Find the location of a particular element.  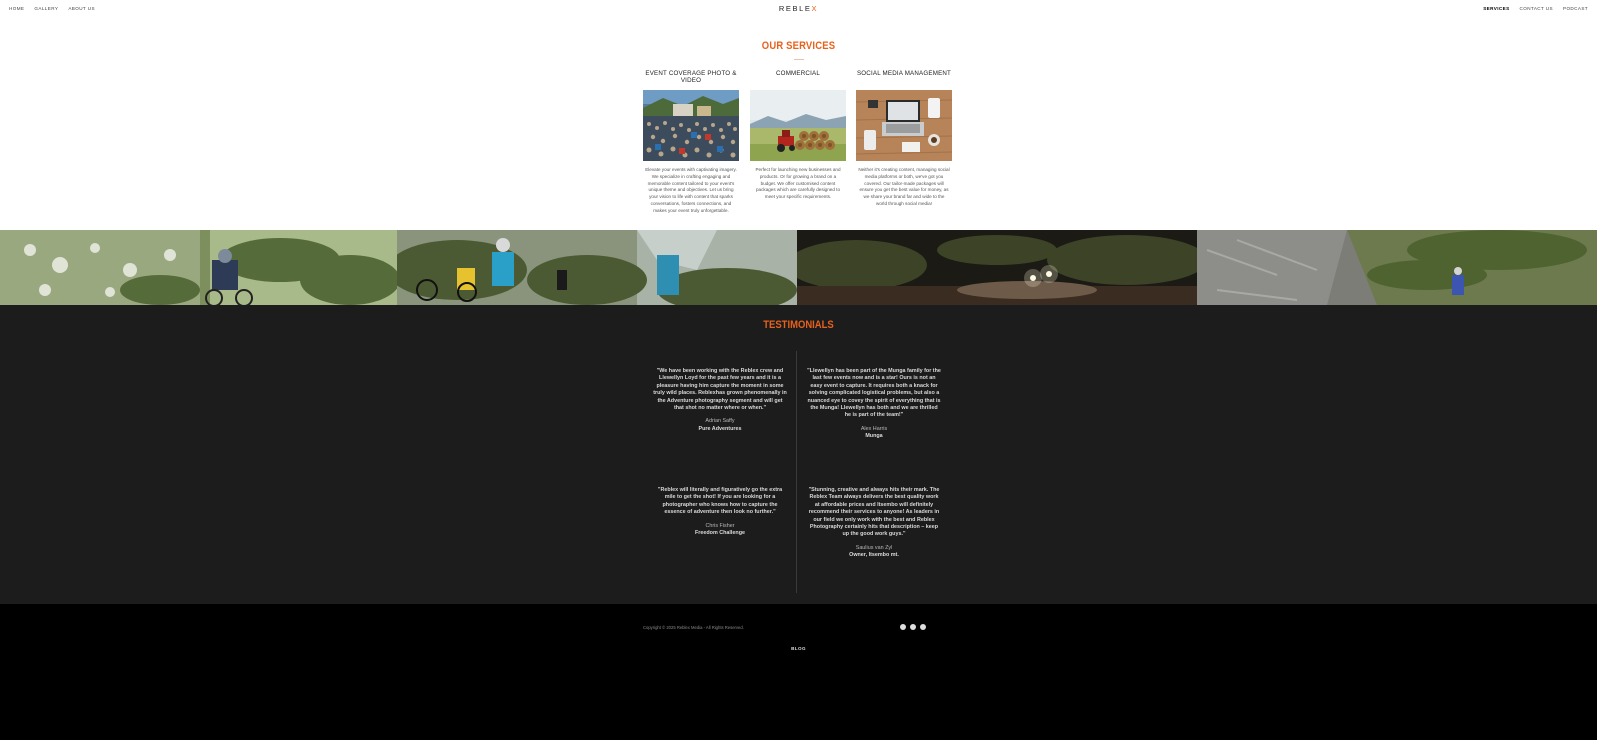

testimonial-author: Saulius van Zyl is located at coordinates (874, 547).